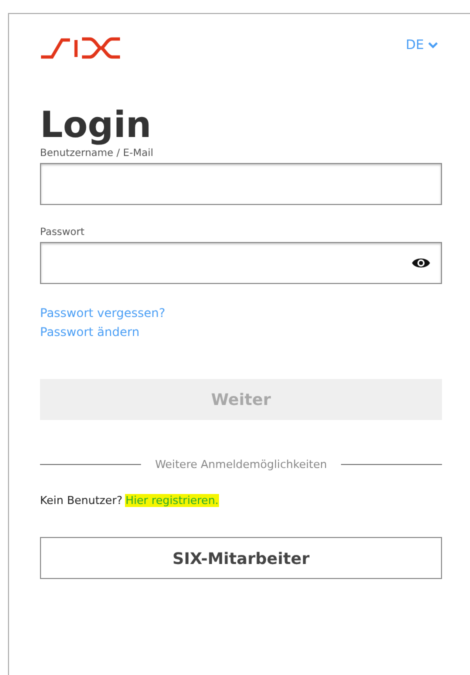 The width and height of the screenshot is (470, 675). I want to click on field-label: Benutzername / E-Mail, so click(97, 153).